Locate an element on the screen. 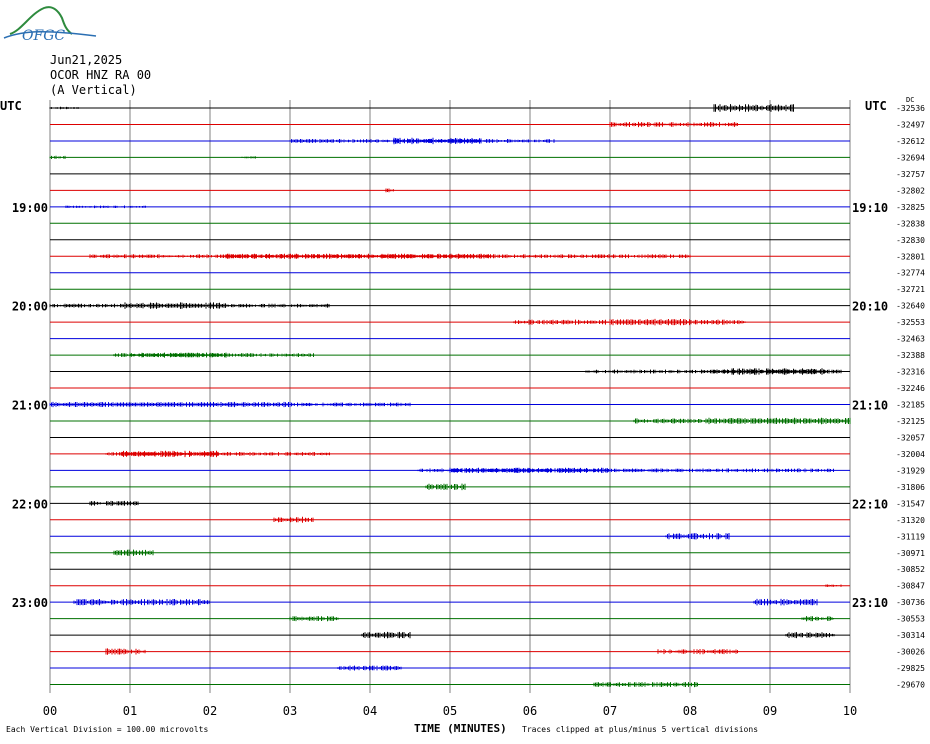 The width and height of the screenshot is (930, 744). dc-offset-label: -31119 is located at coordinates (910, 536).